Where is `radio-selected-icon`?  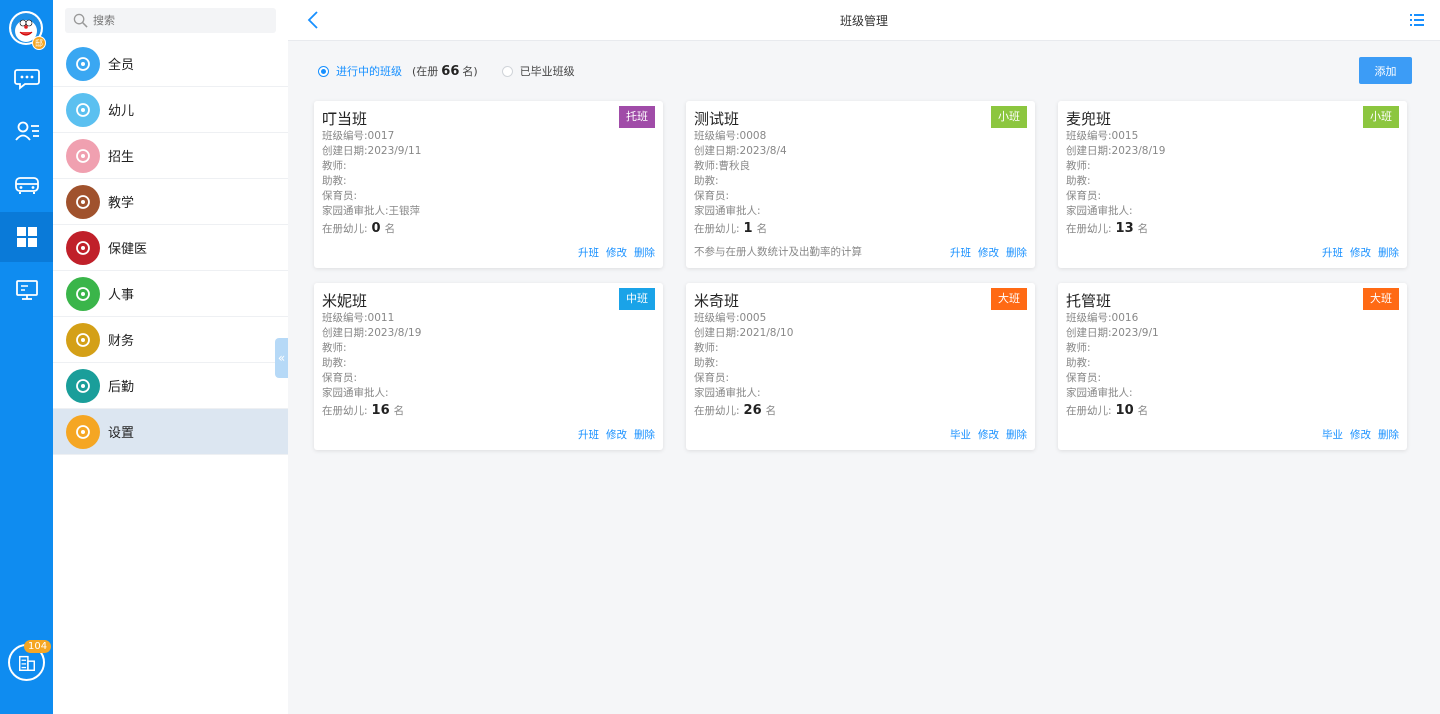 radio-selected-icon is located at coordinates (323, 71).